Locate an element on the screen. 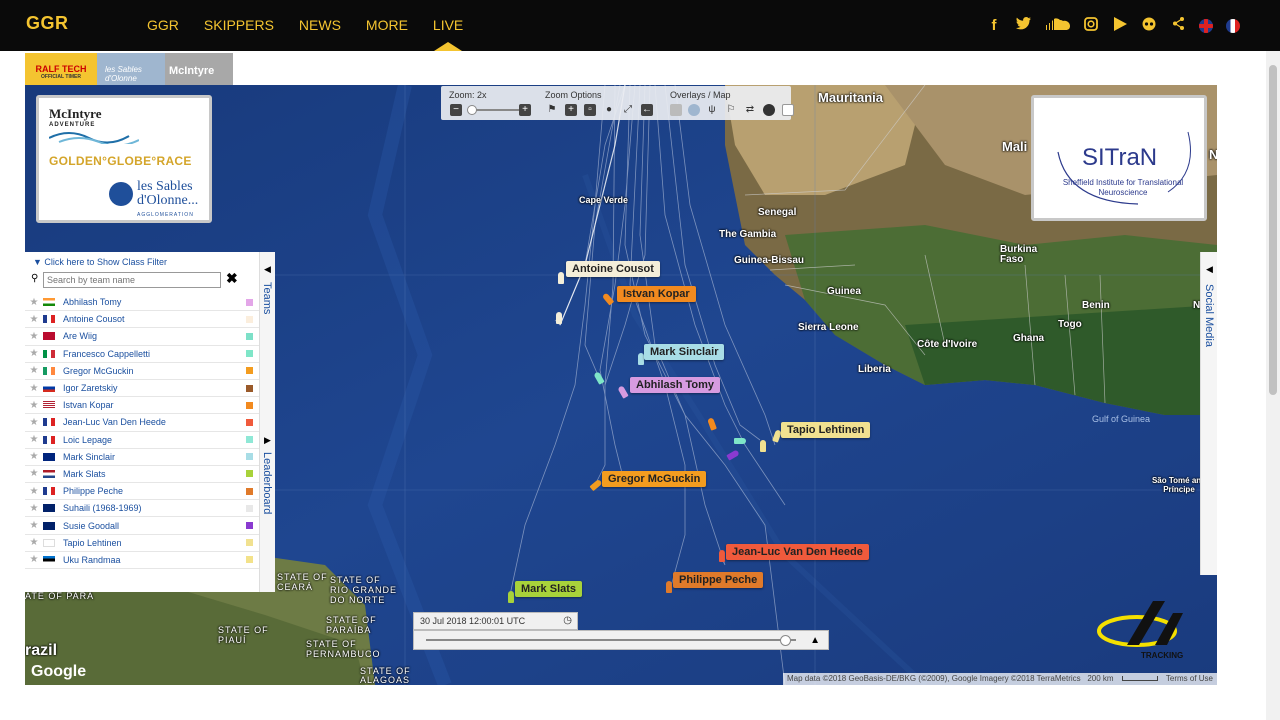 The width and height of the screenshot is (1280, 720). nav-skippers: SKIPPERS is located at coordinates (239, 25).